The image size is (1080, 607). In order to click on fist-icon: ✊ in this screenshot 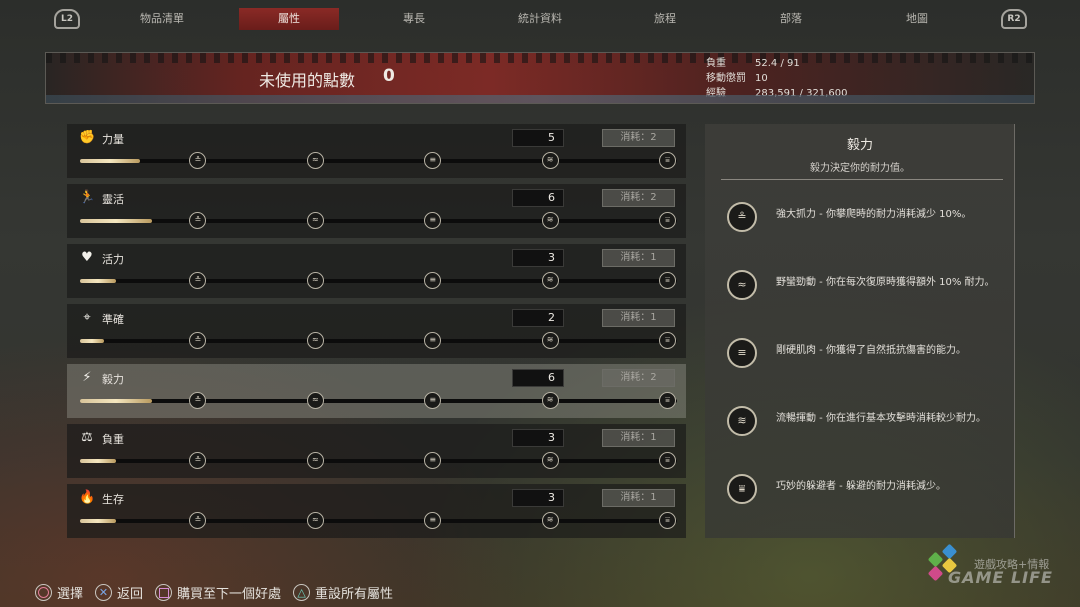, I will do `click(87, 137)`.